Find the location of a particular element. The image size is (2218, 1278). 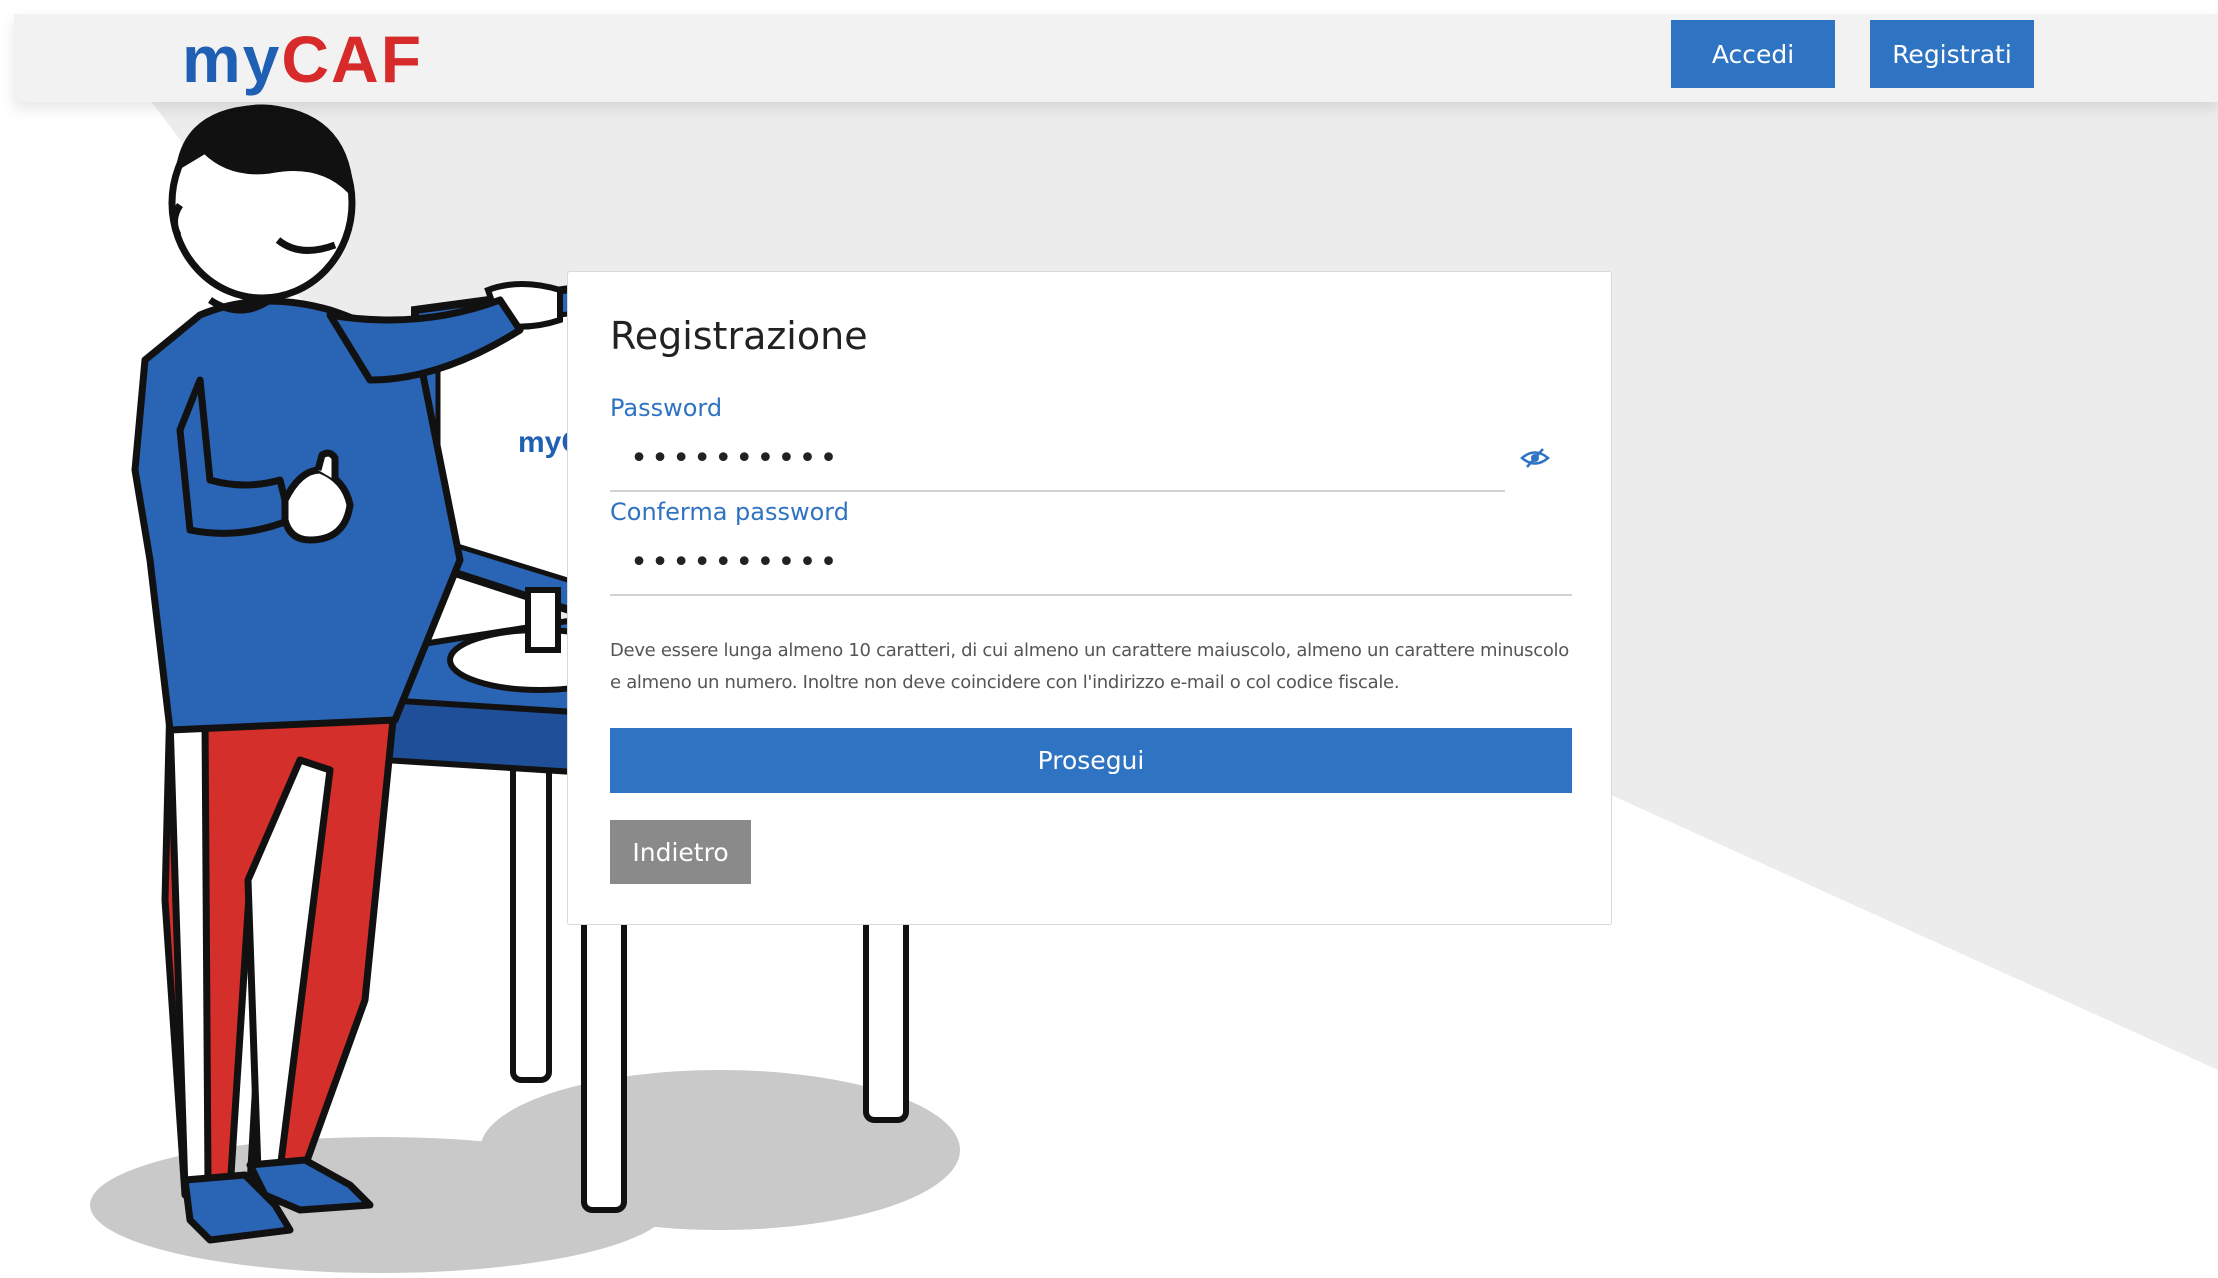

login-button: Accedi is located at coordinates (1753, 54).